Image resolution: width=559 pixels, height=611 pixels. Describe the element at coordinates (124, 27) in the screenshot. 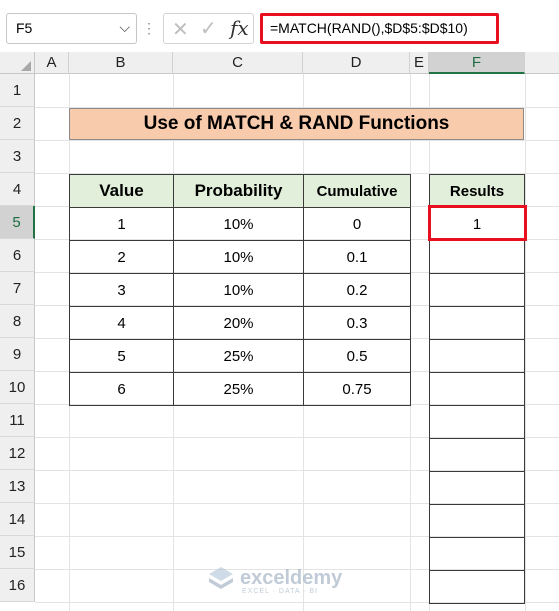

I see `chevron-down-icon: ⌵` at that location.